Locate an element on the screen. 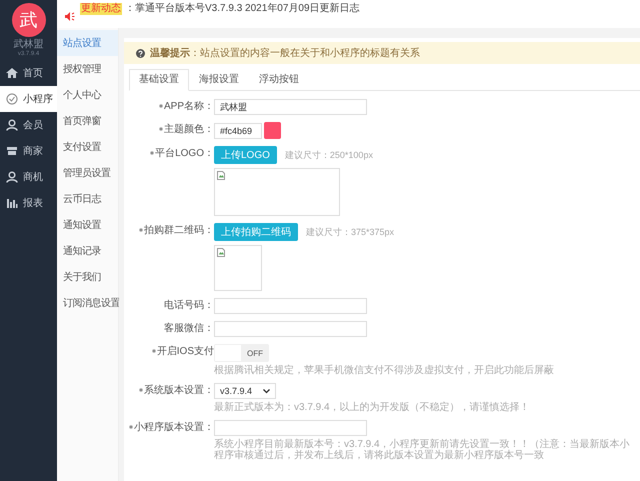  store-icon is located at coordinates (12, 151).